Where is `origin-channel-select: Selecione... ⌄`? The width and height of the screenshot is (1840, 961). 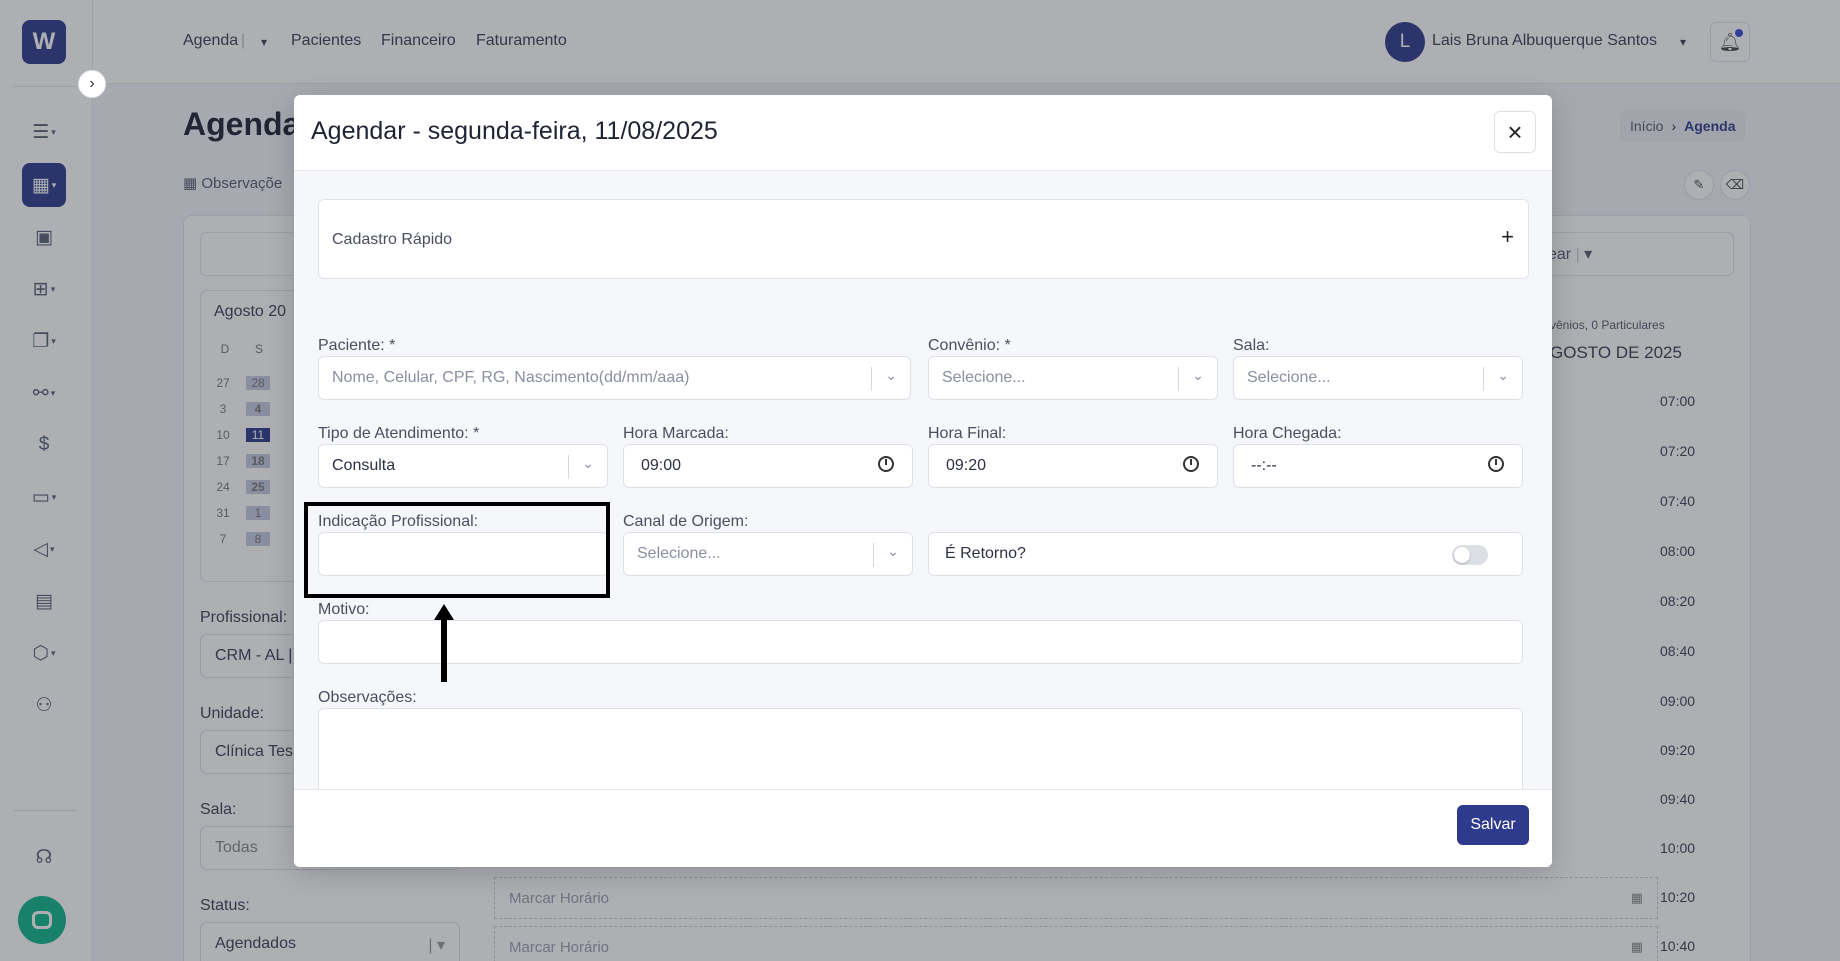 origin-channel-select: Selecione... ⌄ is located at coordinates (768, 554).